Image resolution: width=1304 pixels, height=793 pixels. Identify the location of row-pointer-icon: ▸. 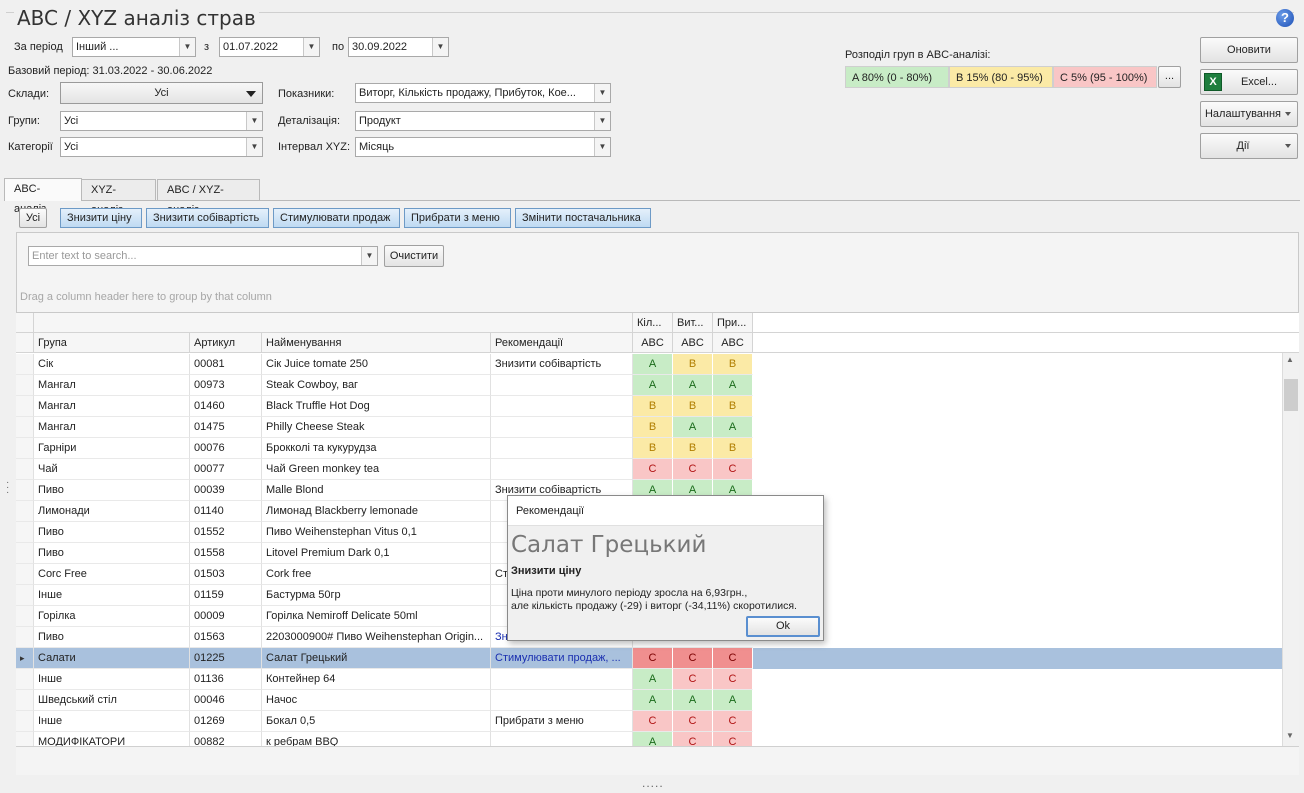
(25, 658).